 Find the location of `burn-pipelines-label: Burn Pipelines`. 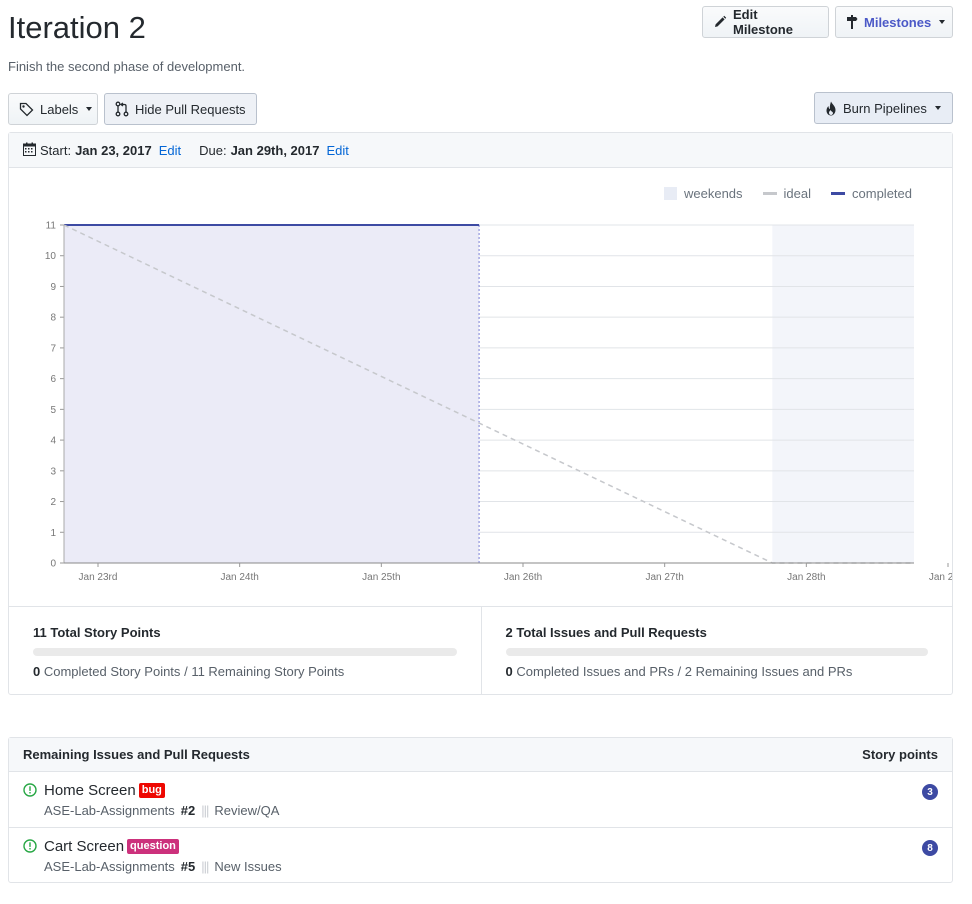

burn-pipelines-label: Burn Pipelines is located at coordinates (885, 108).